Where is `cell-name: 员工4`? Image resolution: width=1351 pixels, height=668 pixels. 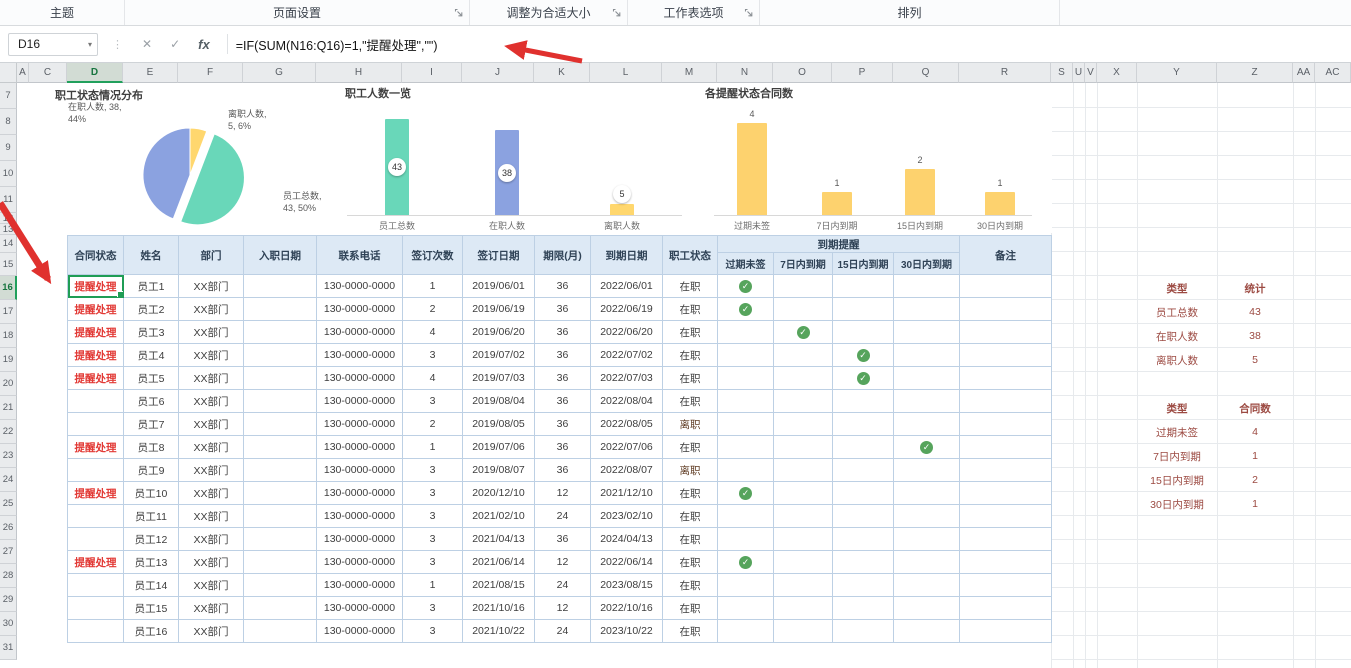
cell-name: 员工4 is located at coordinates (151, 355).